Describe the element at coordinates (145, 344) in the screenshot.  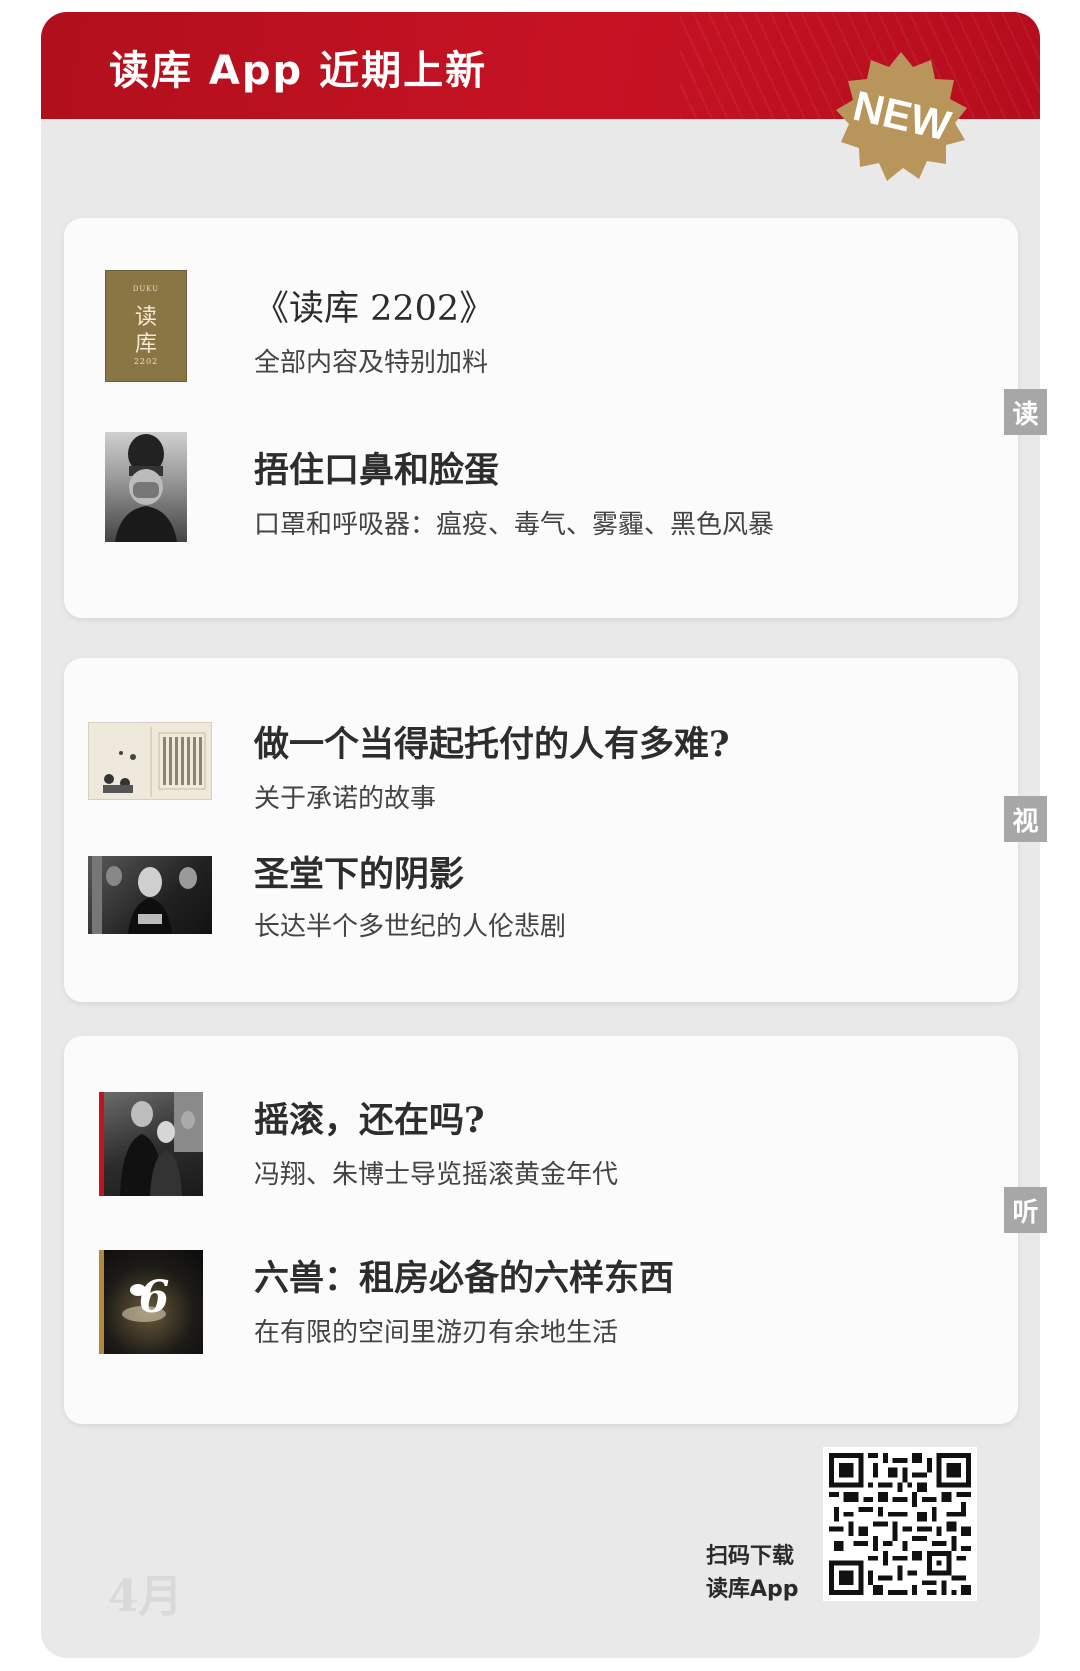
I see `cover-char-2: 库` at that location.